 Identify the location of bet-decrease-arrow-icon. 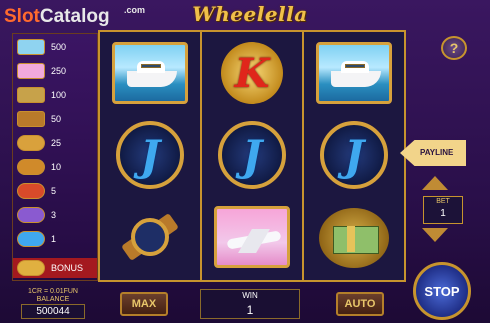
(435, 235).